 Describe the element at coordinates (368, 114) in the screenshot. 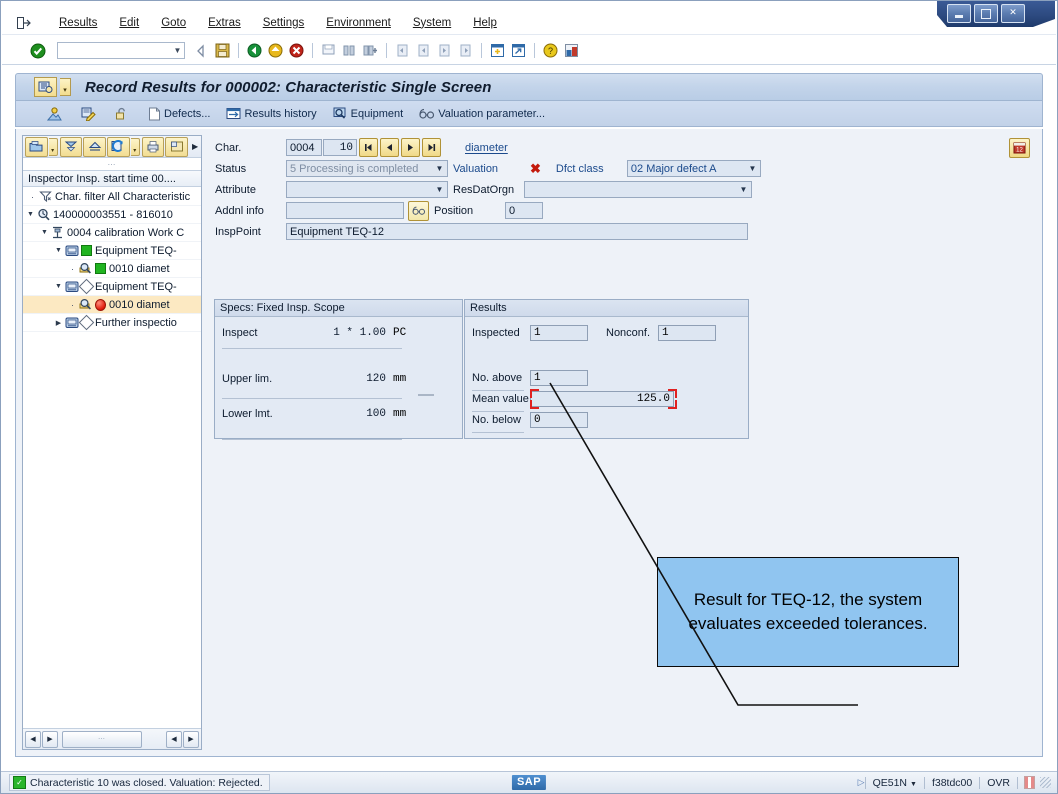

I see `equipment-button: Equipment` at that location.